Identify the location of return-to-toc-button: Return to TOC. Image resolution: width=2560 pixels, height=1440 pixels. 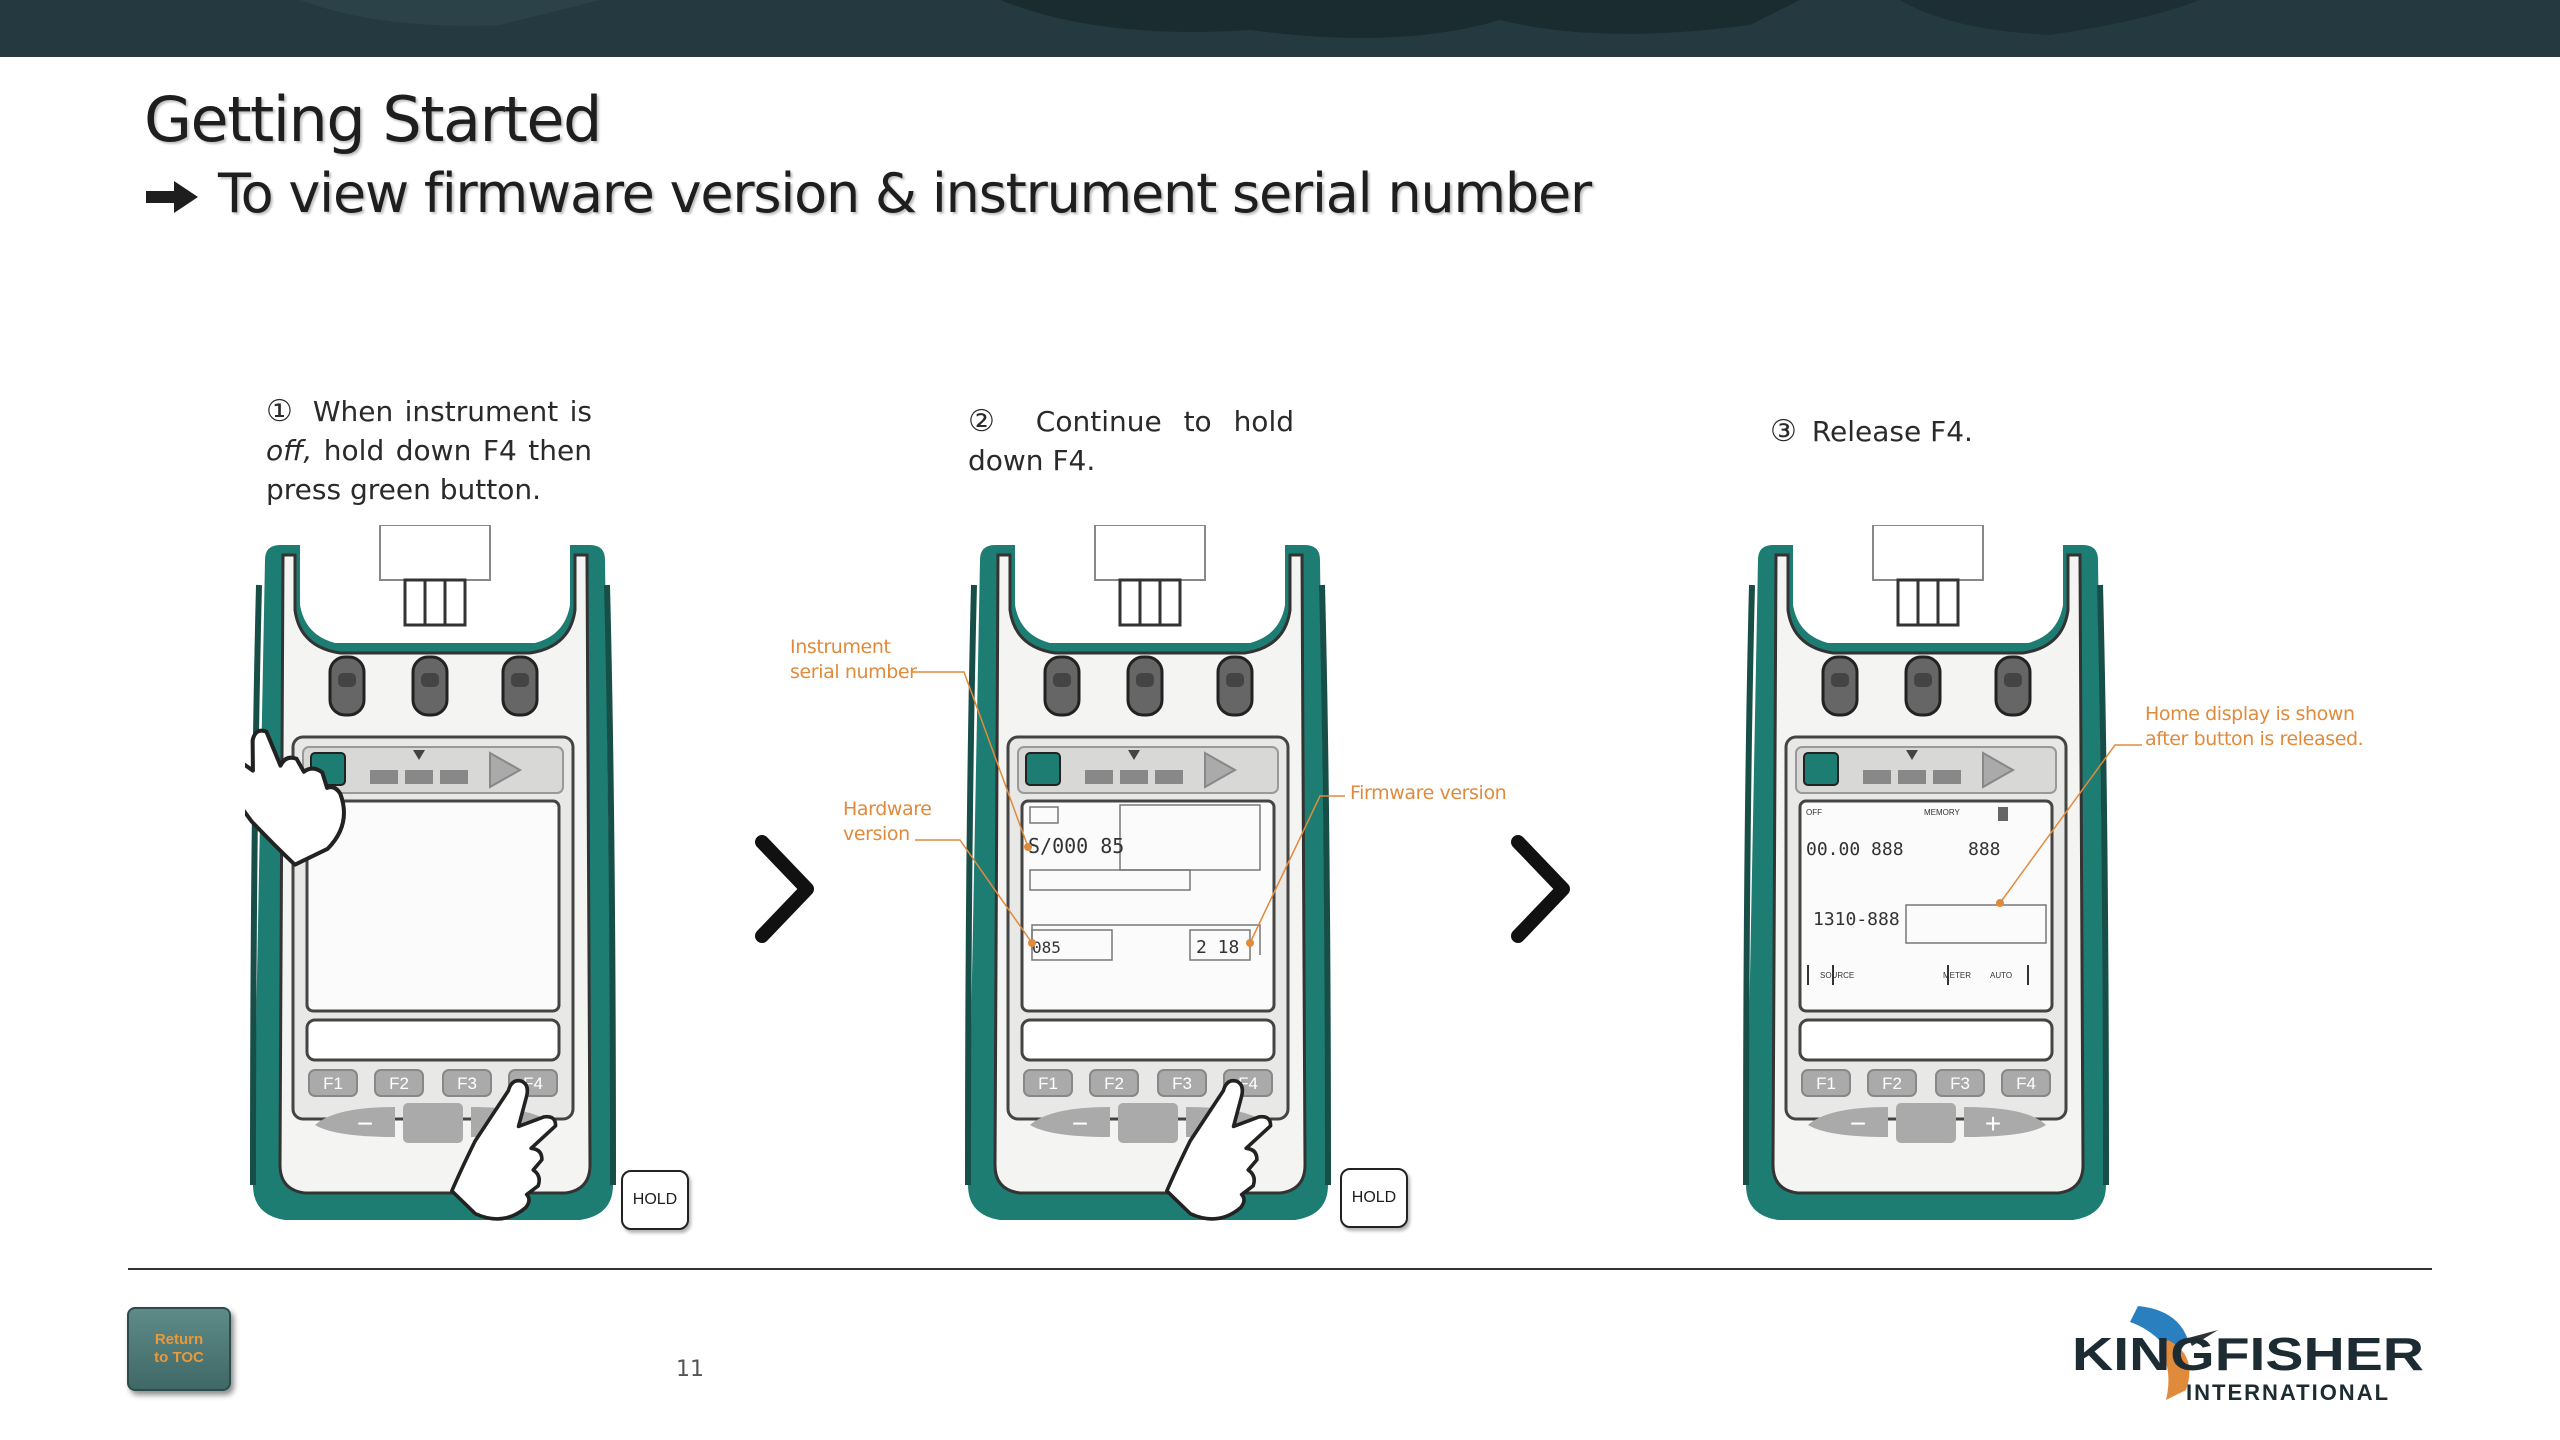
(179, 1349).